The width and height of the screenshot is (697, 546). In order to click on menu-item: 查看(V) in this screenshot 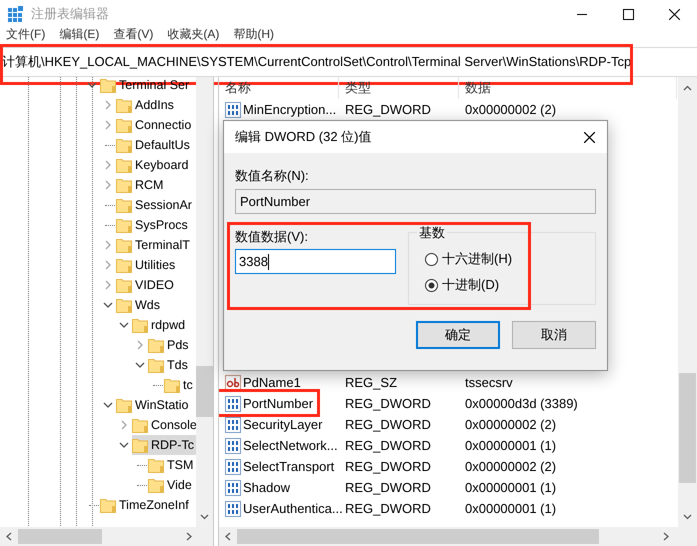, I will do `click(133, 34)`.